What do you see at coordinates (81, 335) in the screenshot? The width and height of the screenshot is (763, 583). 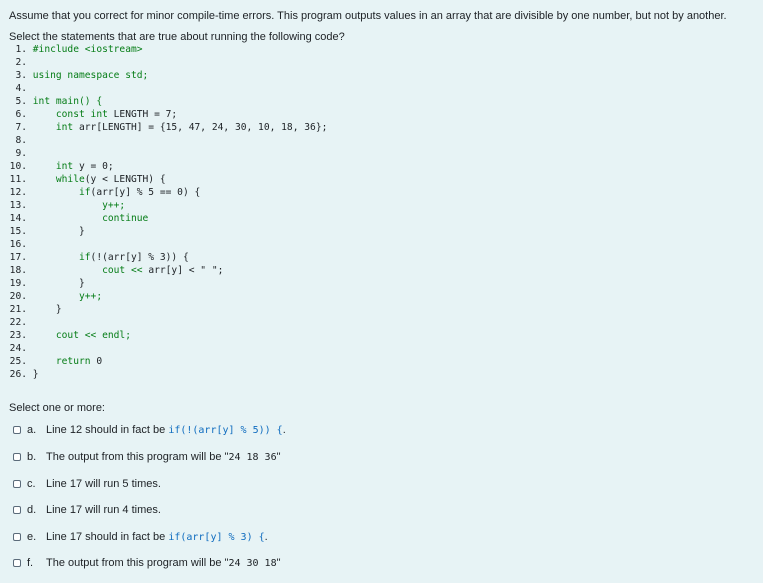 I see `code-token: cout << endl;` at bounding box center [81, 335].